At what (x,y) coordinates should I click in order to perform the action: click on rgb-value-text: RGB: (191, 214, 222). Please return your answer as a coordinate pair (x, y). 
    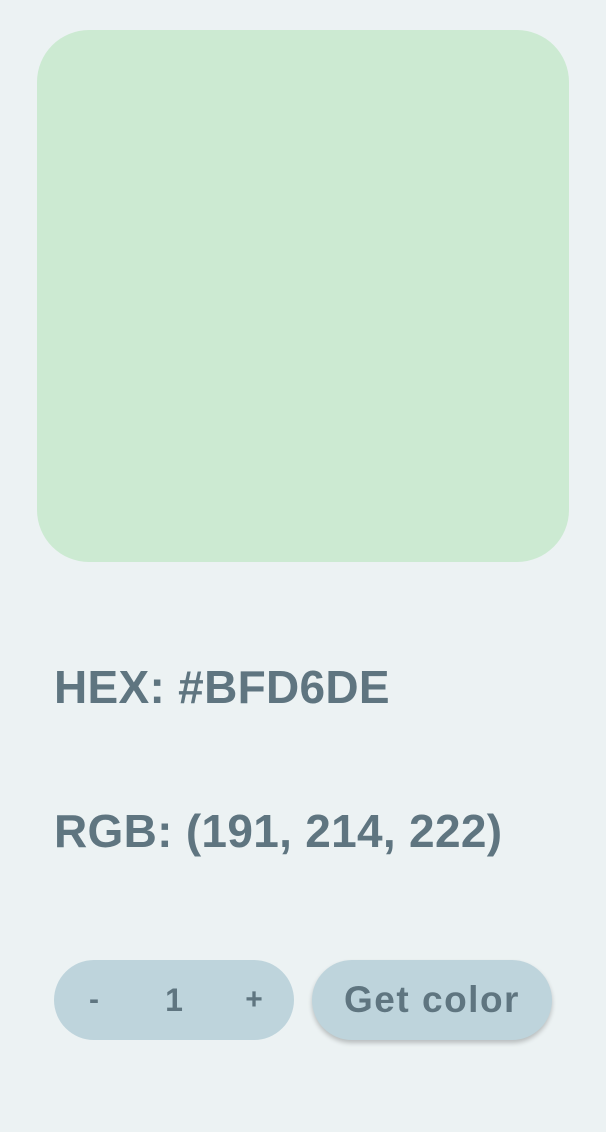
    Looking at the image, I should click on (278, 831).